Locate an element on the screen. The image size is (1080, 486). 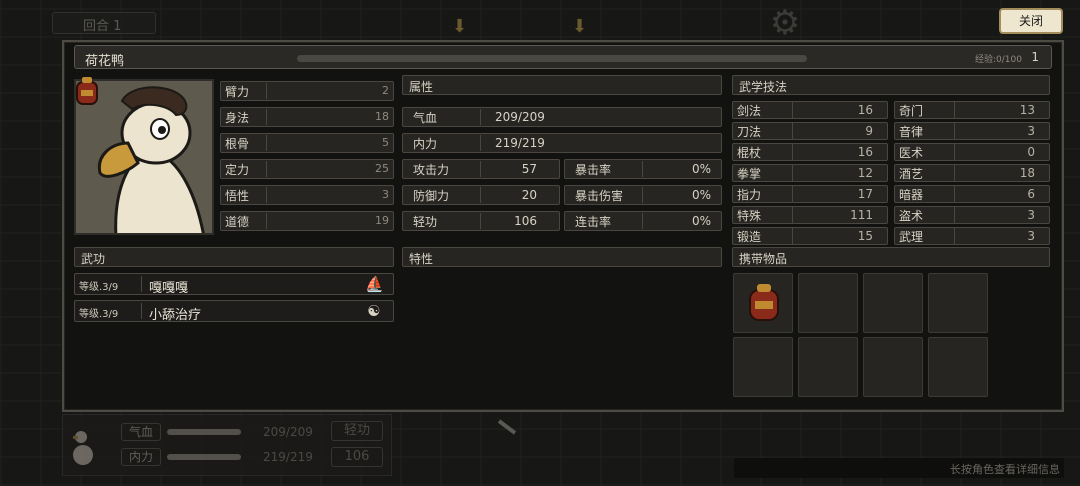
character-name: 荷花鸭 is located at coordinates (105, 61).